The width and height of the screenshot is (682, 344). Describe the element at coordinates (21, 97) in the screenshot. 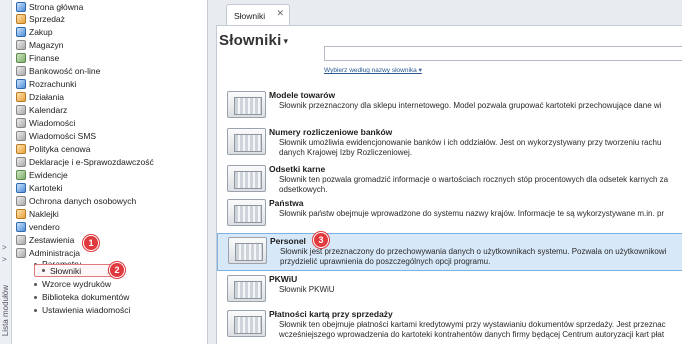

I see `actions-icon` at that location.